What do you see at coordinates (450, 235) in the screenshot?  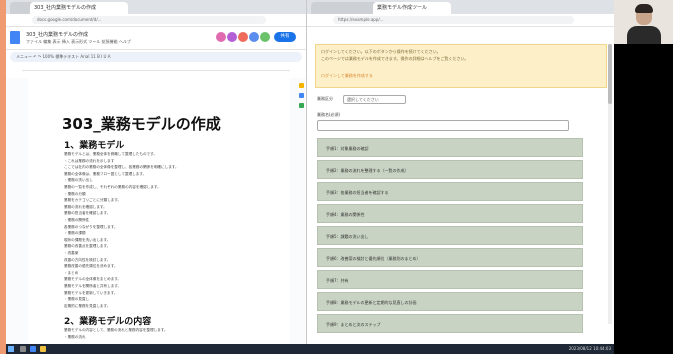 I see `step-accordion-item: 手順5：課題の洗い出し` at bounding box center [450, 235].